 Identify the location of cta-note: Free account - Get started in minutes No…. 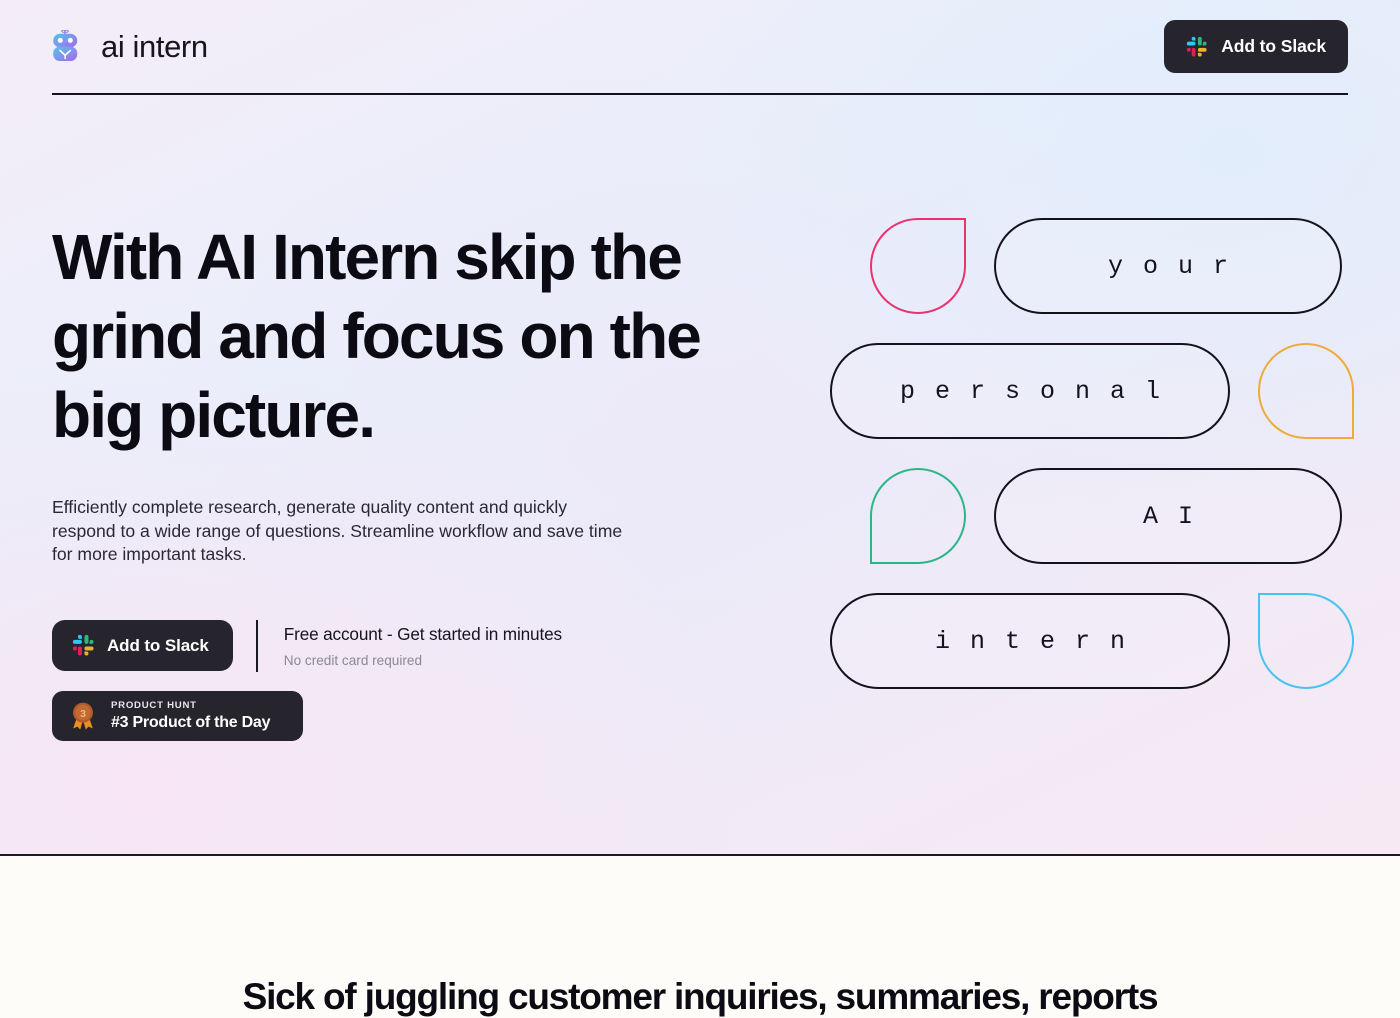
(423, 646).